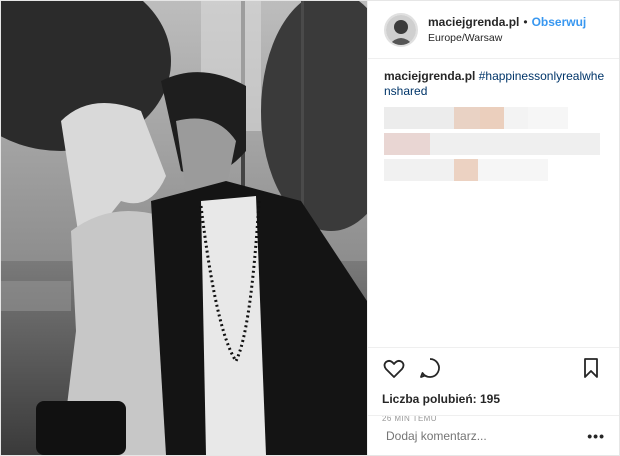  Describe the element at coordinates (395, 369) in the screenshot. I see `heart-icon` at that location.